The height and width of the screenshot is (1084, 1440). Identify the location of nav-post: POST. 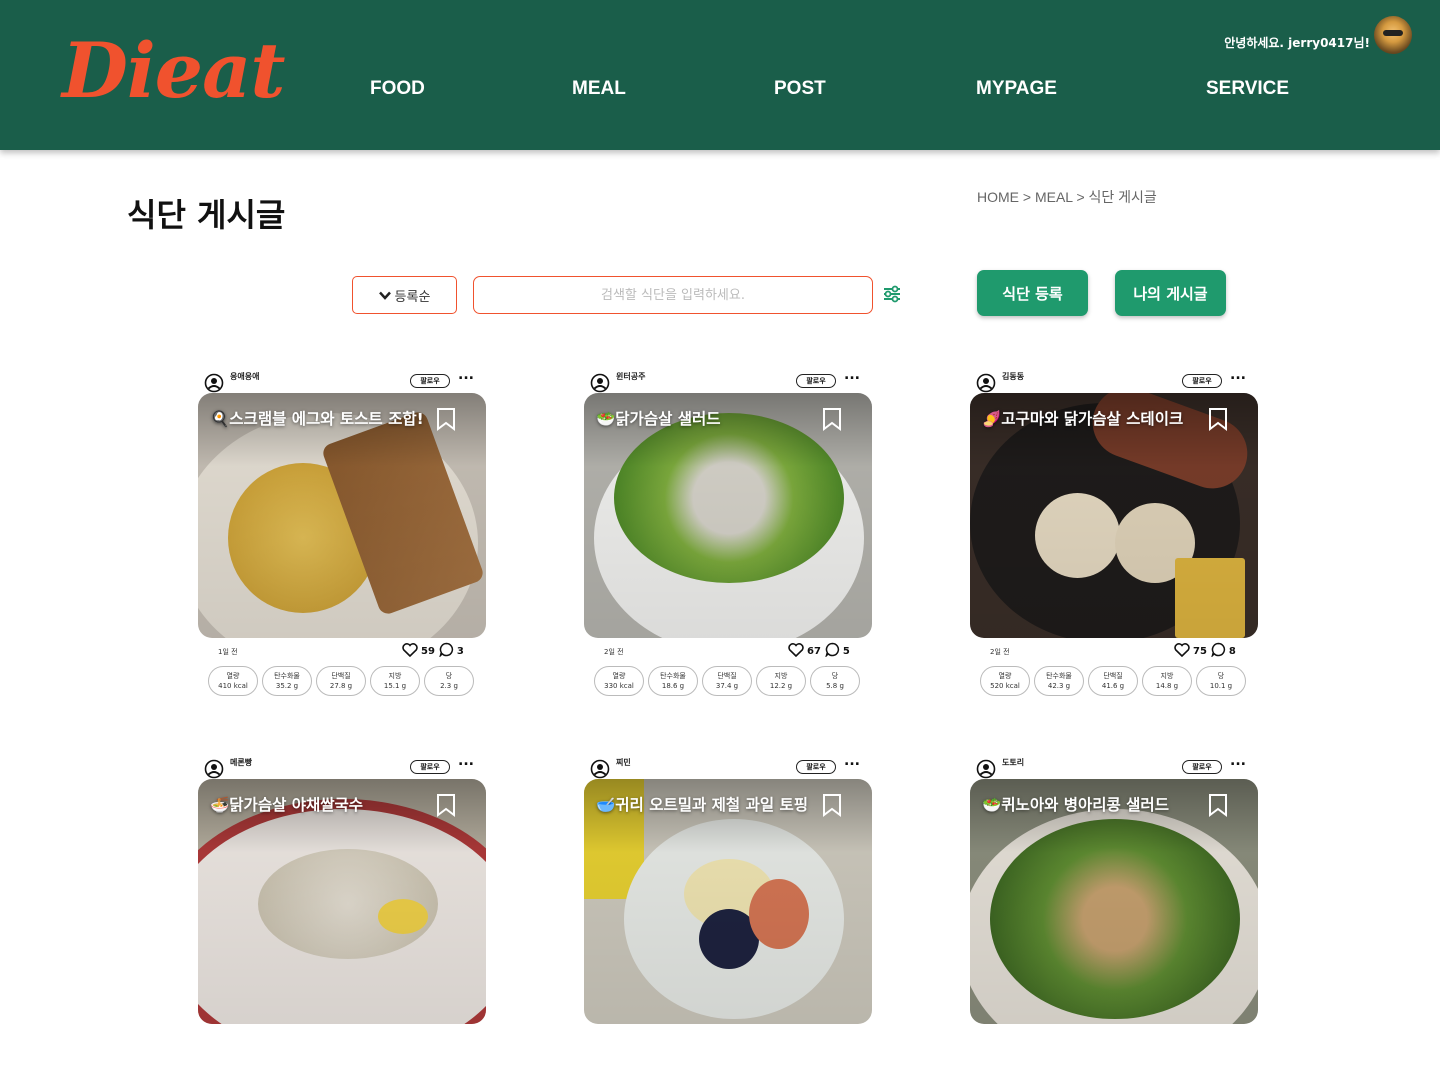
(800, 89).